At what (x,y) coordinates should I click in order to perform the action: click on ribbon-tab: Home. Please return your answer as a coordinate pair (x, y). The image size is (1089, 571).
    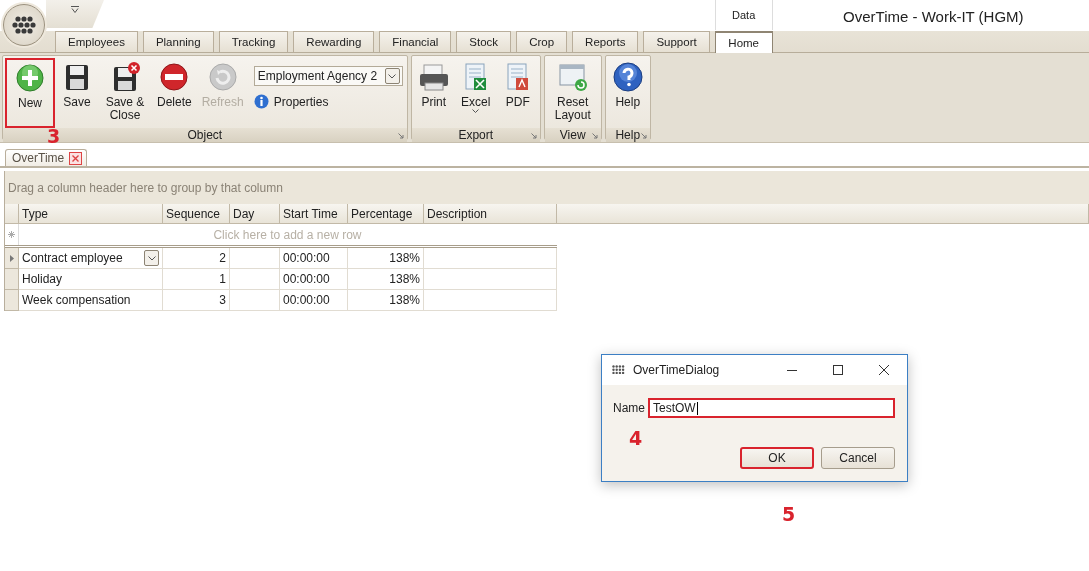
    Looking at the image, I should click on (743, 42).